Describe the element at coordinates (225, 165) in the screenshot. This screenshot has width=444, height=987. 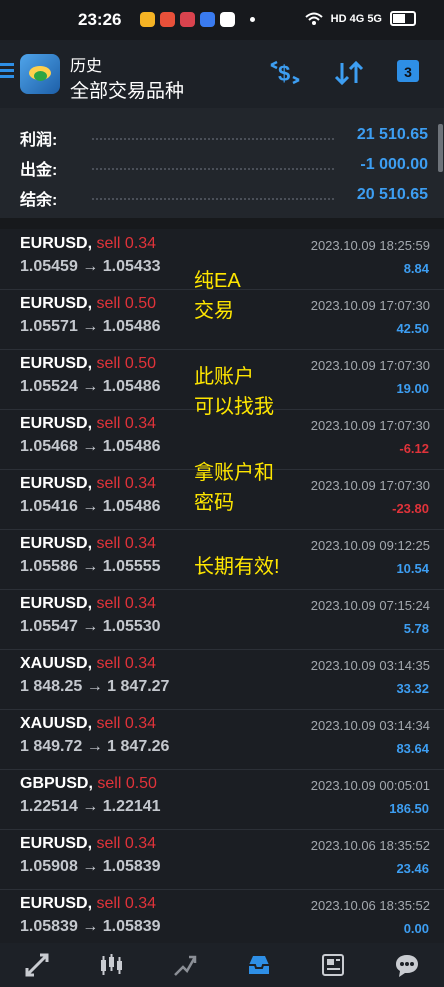
I see `summary-row-withdrawal: 出金: -1 000.00` at that location.